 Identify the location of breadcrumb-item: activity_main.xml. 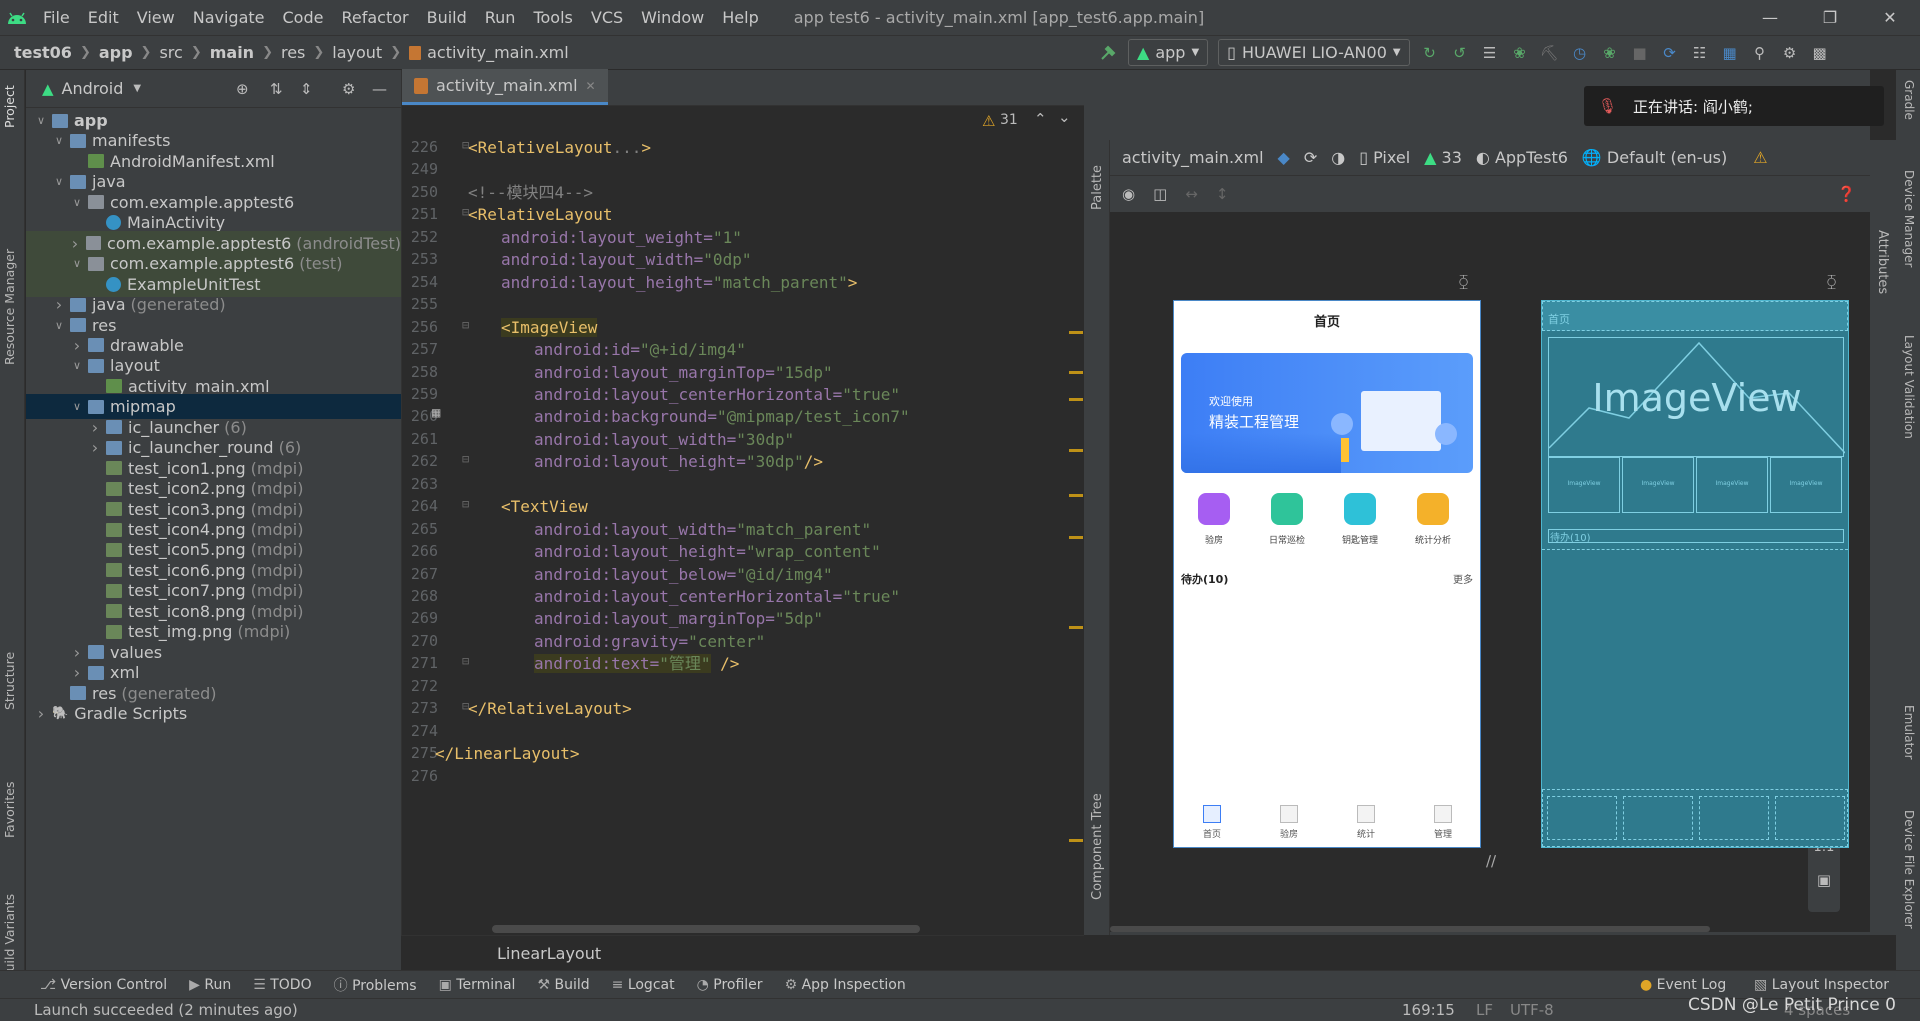
(498, 52).